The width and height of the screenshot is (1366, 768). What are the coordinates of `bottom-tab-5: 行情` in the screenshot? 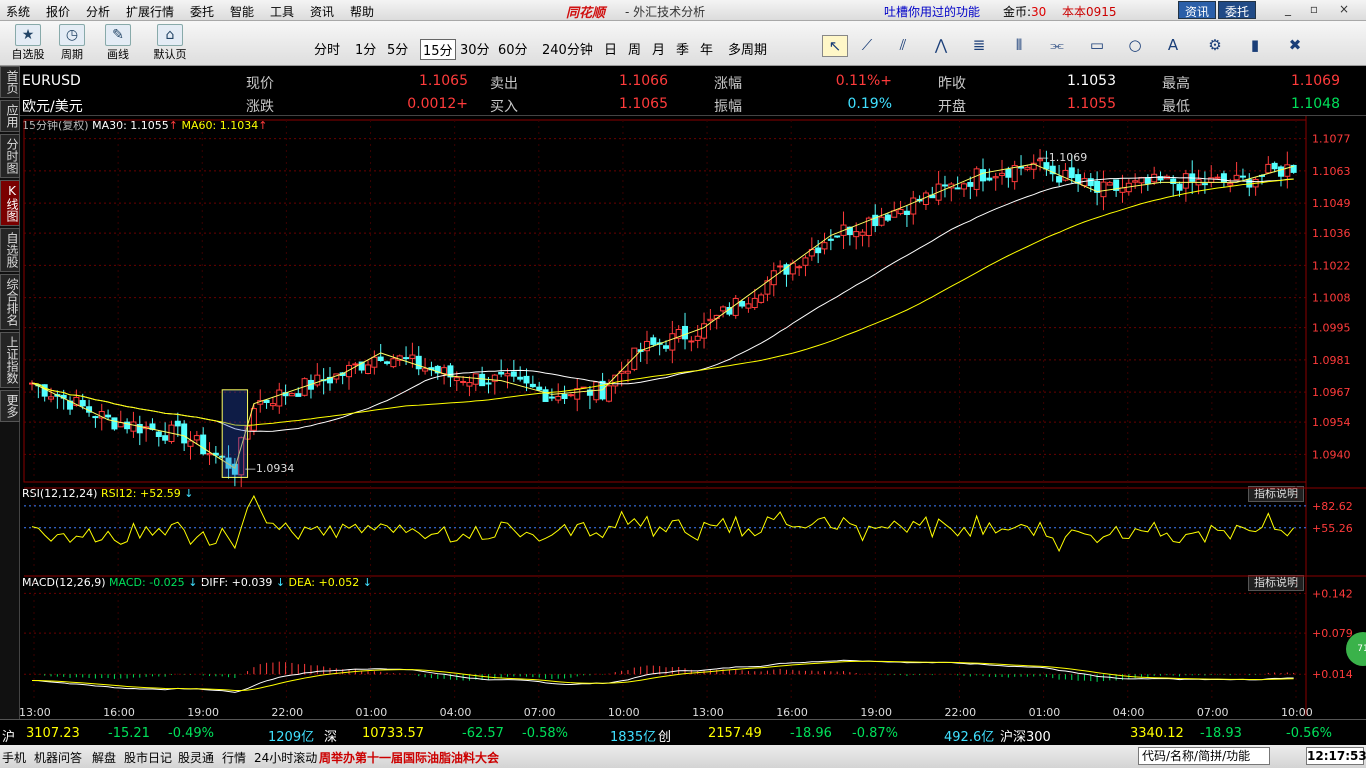 It's located at (234, 757).